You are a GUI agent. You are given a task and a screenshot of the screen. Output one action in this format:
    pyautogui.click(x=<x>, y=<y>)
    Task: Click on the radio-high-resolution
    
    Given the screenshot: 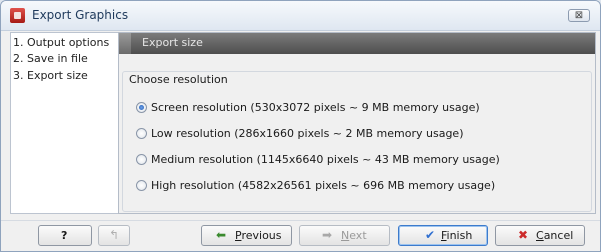 What is the action you would take?
    pyautogui.click(x=141, y=185)
    